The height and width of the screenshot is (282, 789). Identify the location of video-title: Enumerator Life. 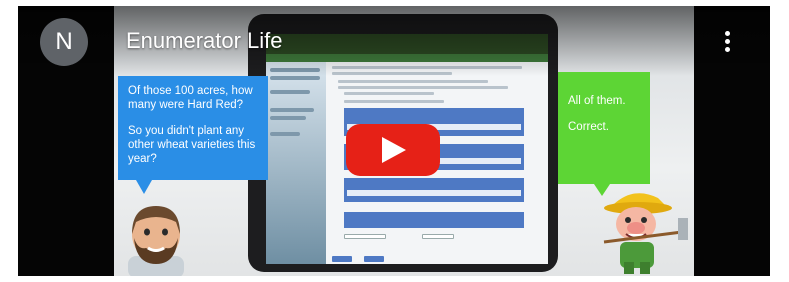
(204, 41).